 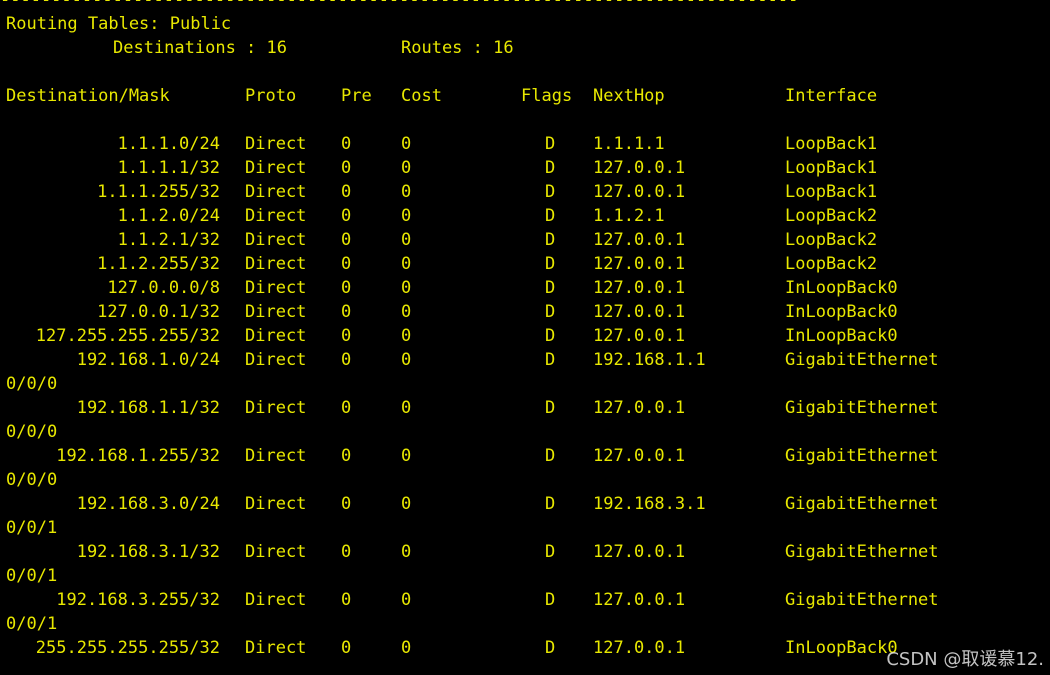 I want to click on header-nexthop: NextHop, so click(x=629, y=96).